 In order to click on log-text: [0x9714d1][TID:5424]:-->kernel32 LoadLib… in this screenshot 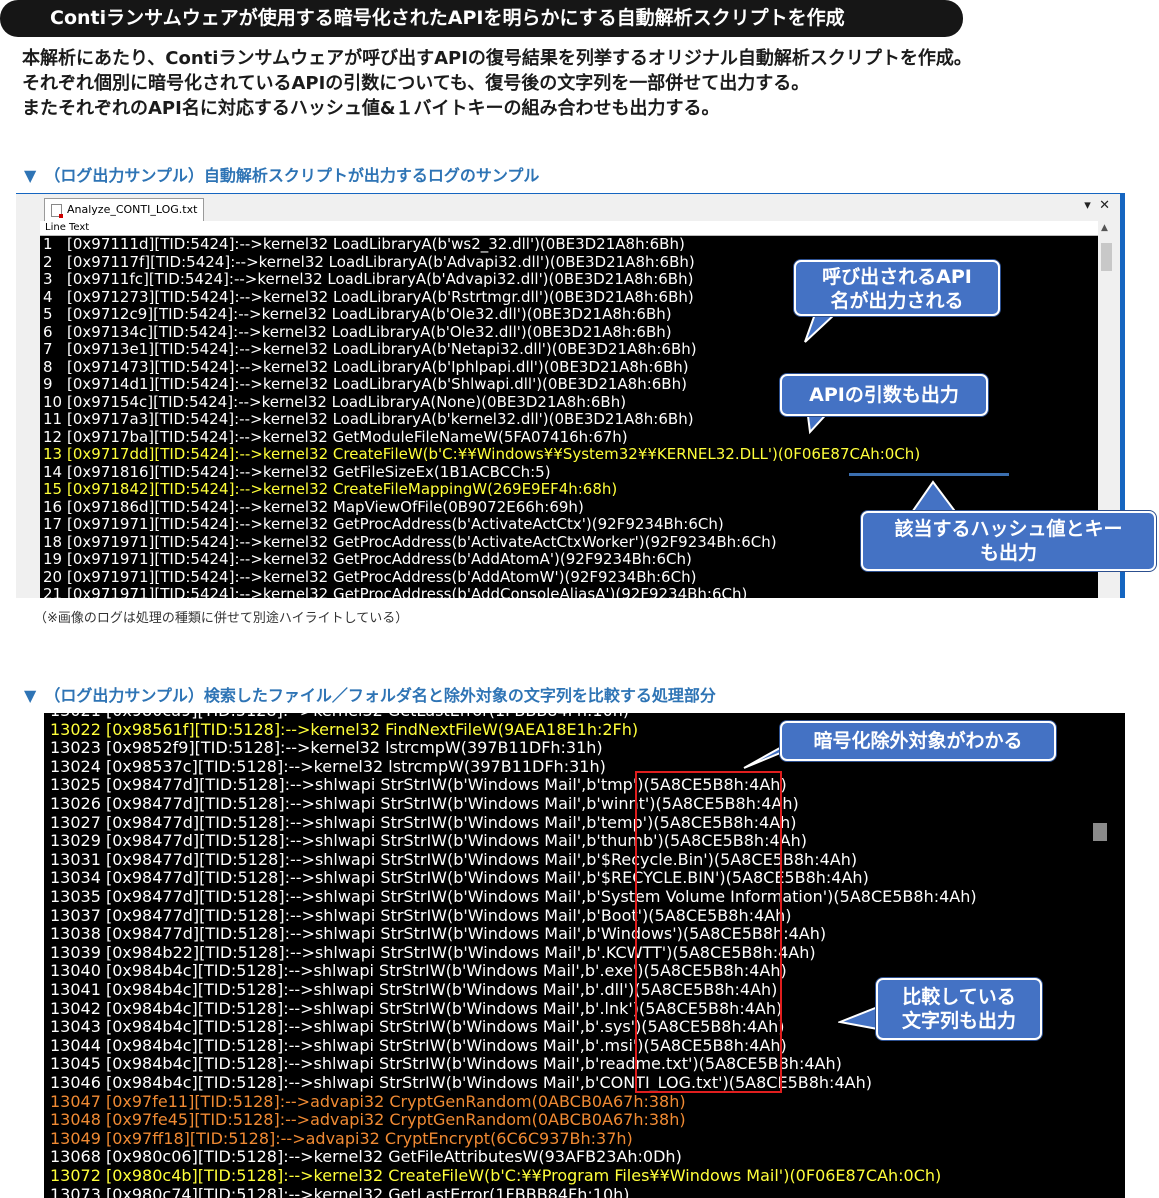, I will do `click(377, 384)`.